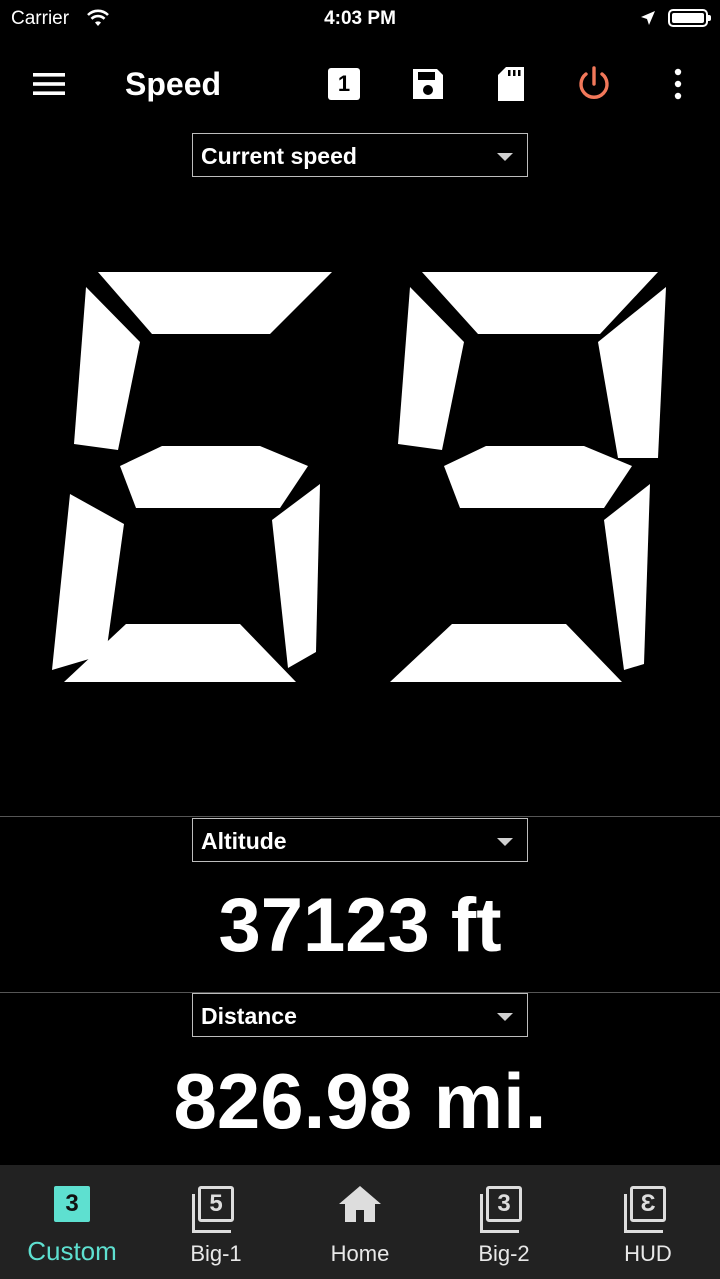 The image size is (720, 1279). I want to click on primary-metric-selector: Current speed, so click(360, 155).